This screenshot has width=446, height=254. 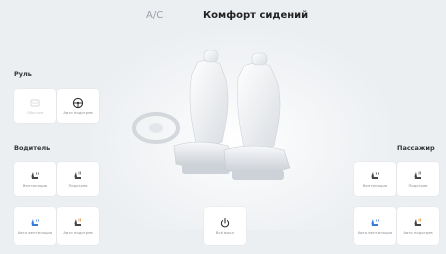 I want to click on driver-heat-button: Подогрев, so click(x=78, y=179).